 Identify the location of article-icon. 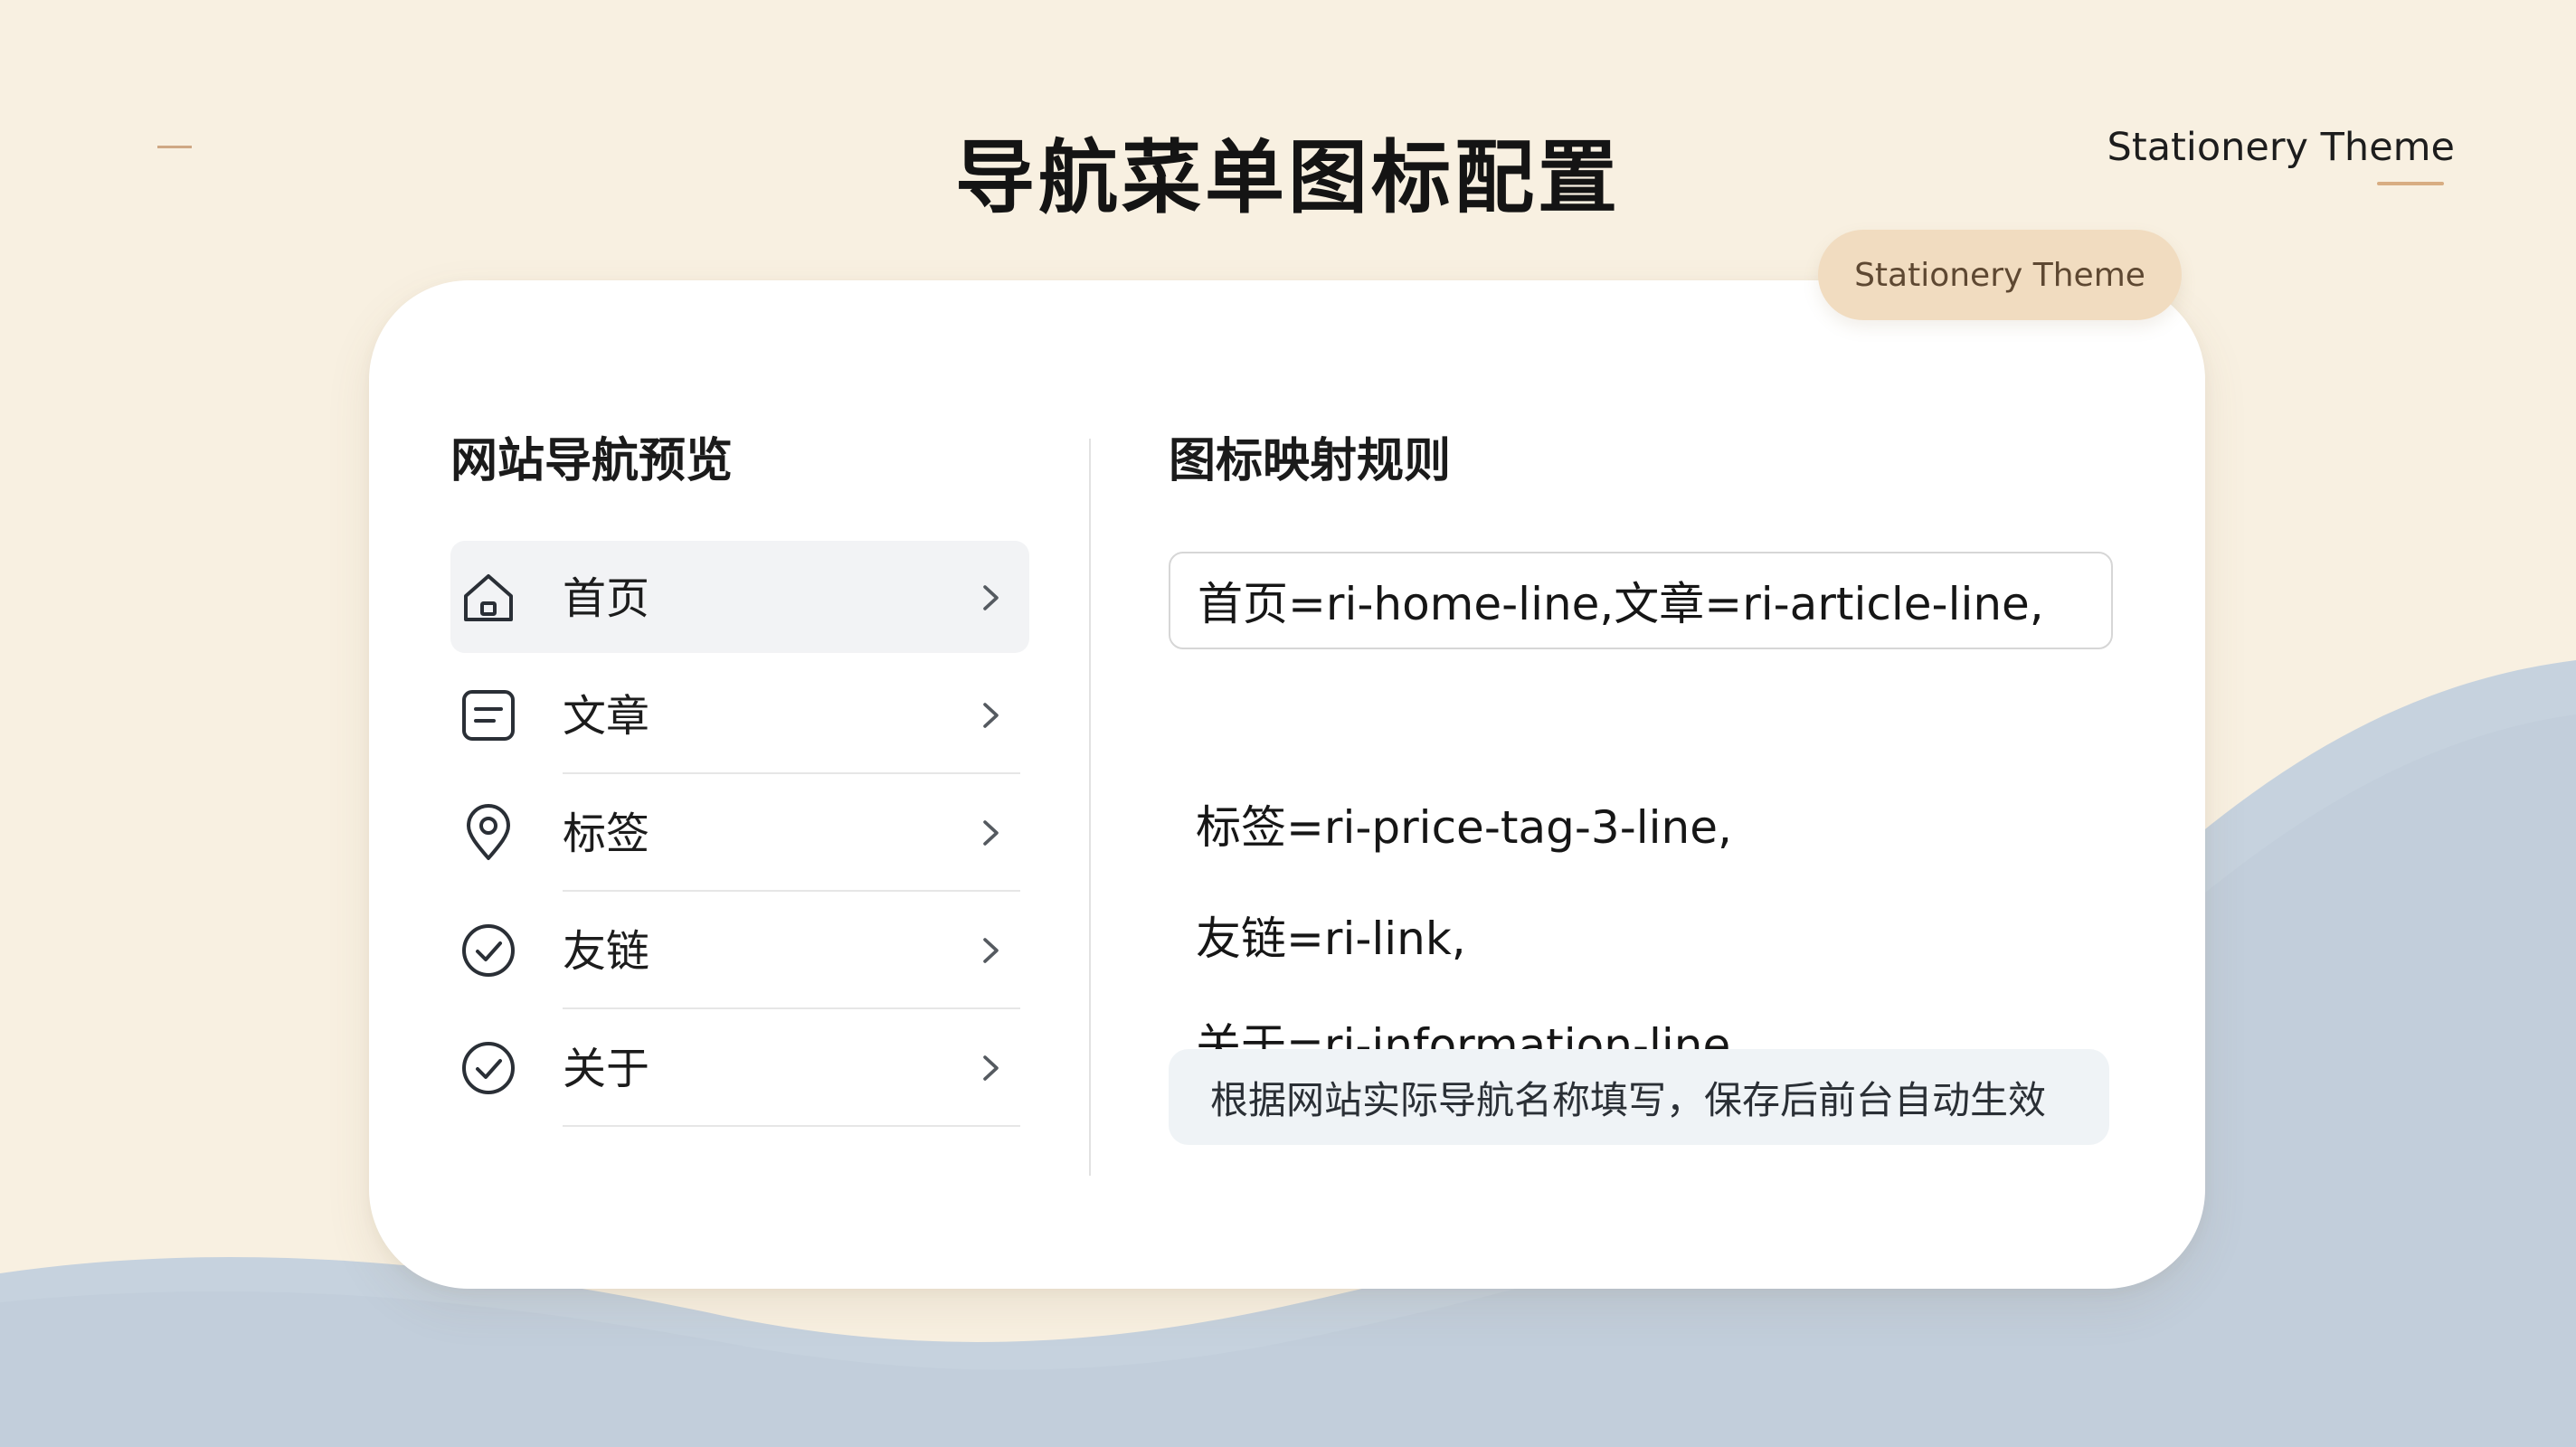
(488, 715).